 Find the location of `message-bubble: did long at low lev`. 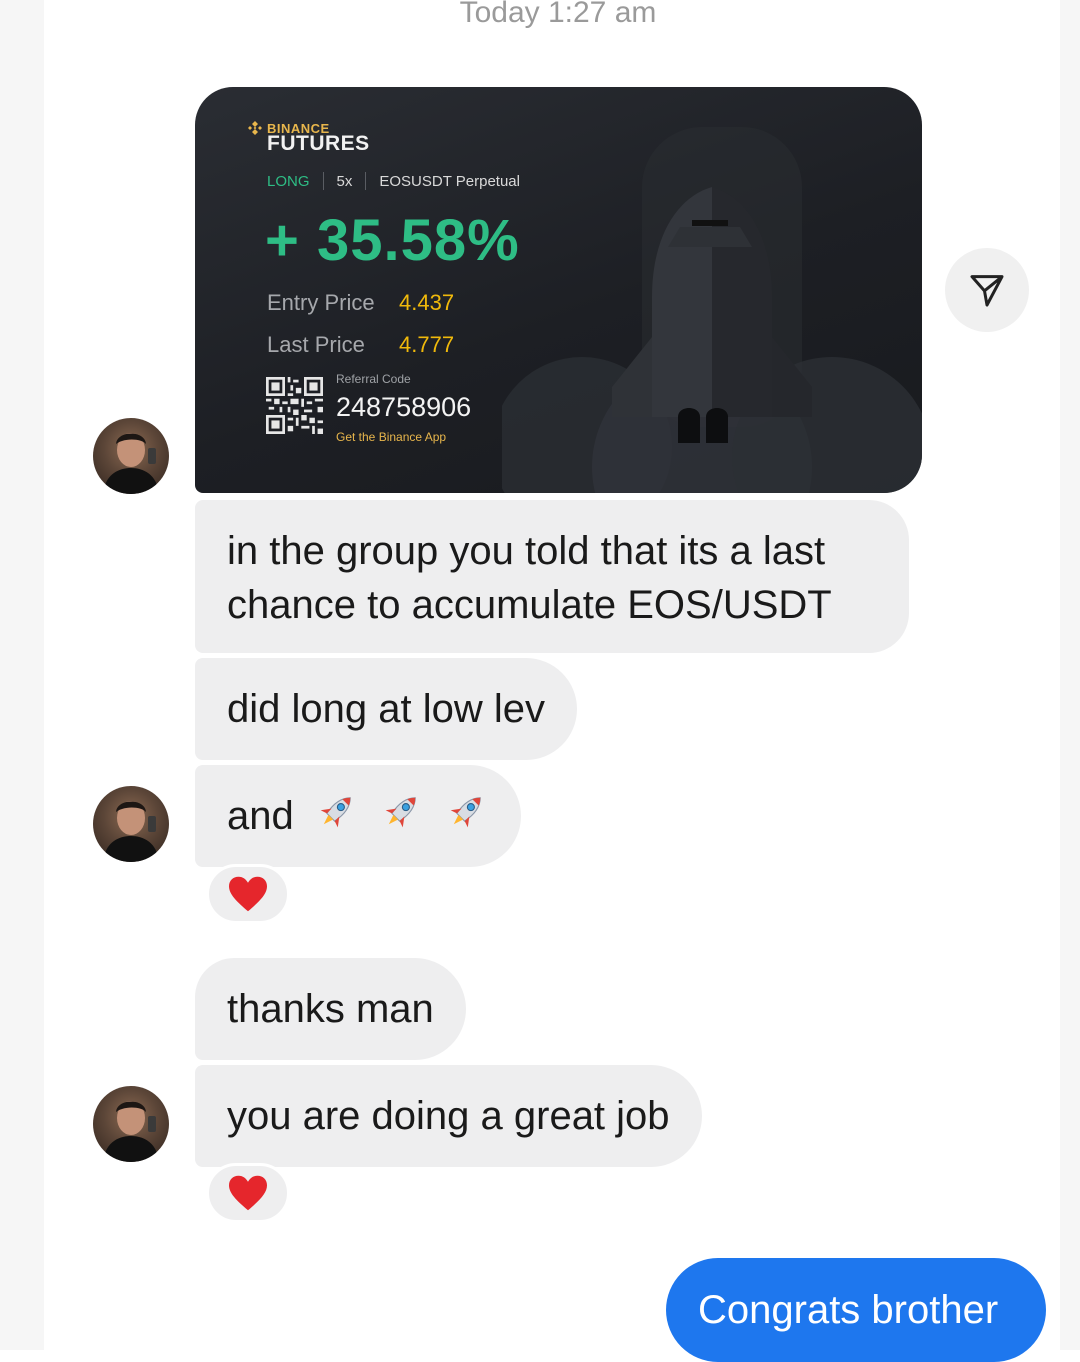

message-bubble: did long at low lev is located at coordinates (386, 709).